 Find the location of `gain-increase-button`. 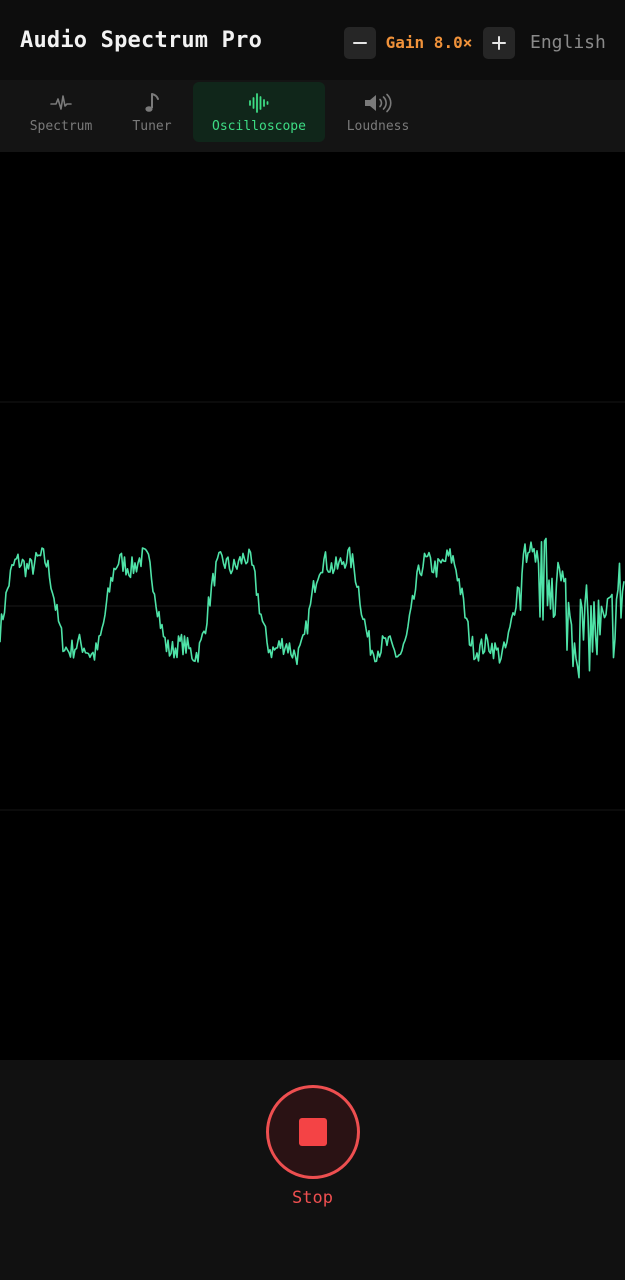

gain-increase-button is located at coordinates (499, 43).